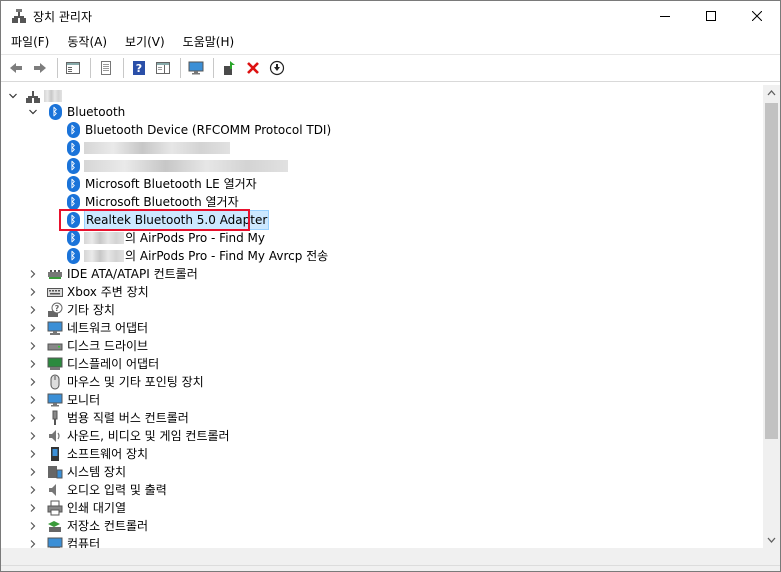  I want to click on update-driver-button, so click(229, 68).